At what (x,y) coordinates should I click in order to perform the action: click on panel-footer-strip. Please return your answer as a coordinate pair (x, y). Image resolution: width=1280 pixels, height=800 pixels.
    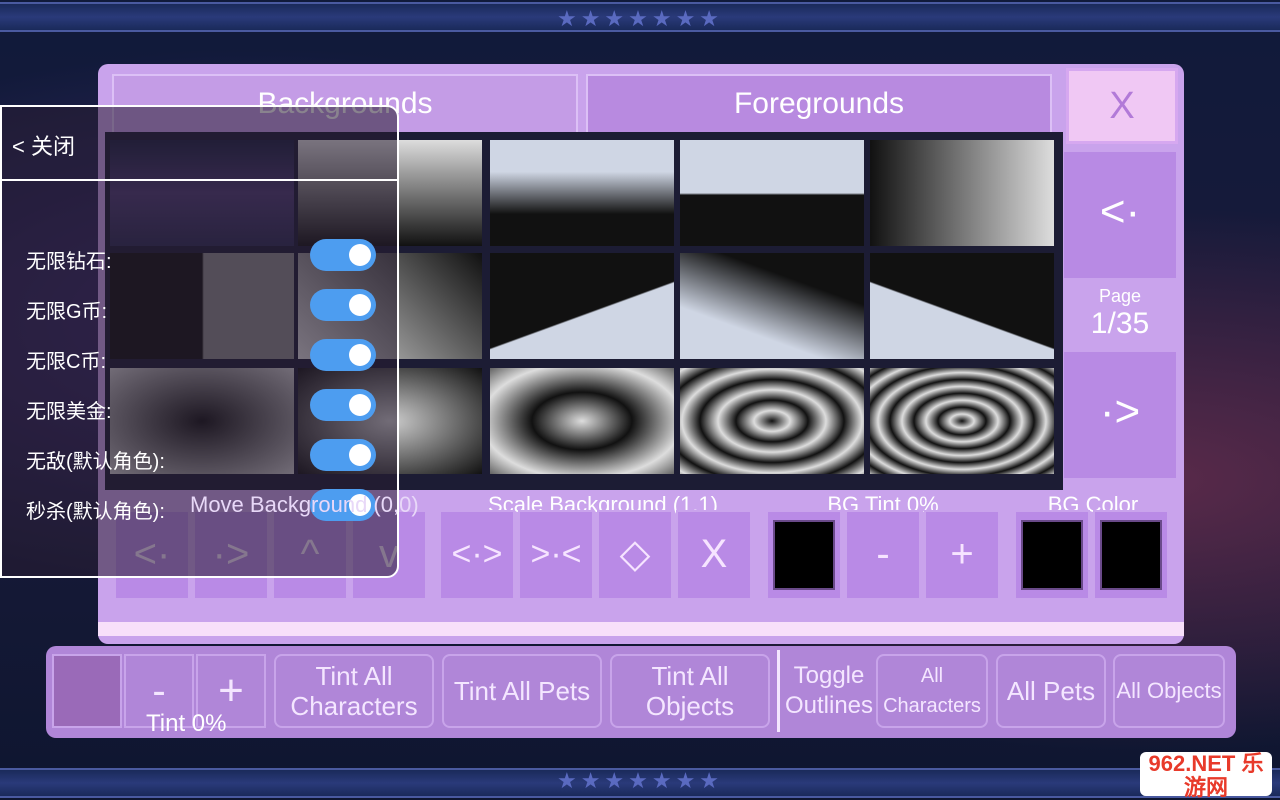
    Looking at the image, I should click on (641, 629).